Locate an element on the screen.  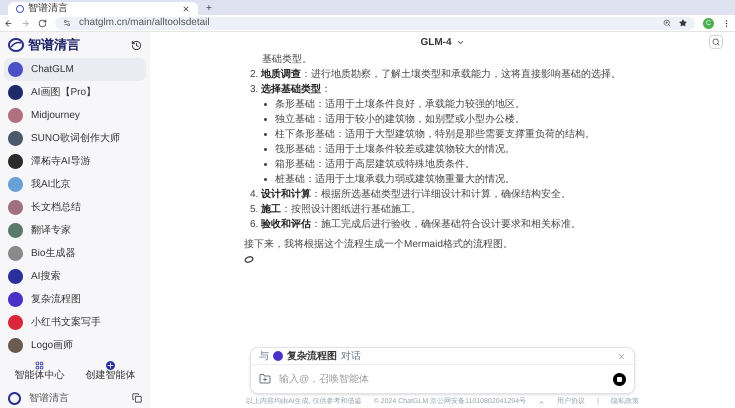
tab-favicon-icon is located at coordinates (20, 8).